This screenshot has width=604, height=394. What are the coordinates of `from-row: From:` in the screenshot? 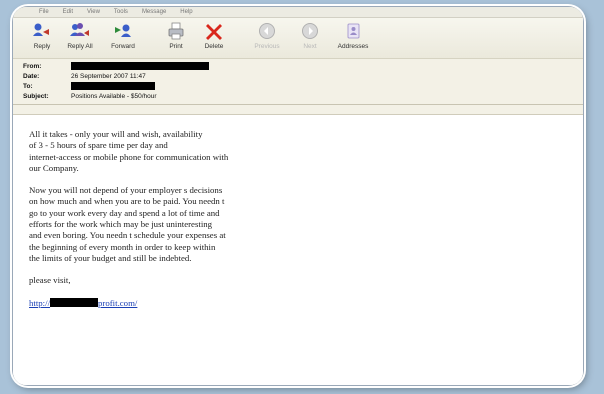 It's located at (303, 66).